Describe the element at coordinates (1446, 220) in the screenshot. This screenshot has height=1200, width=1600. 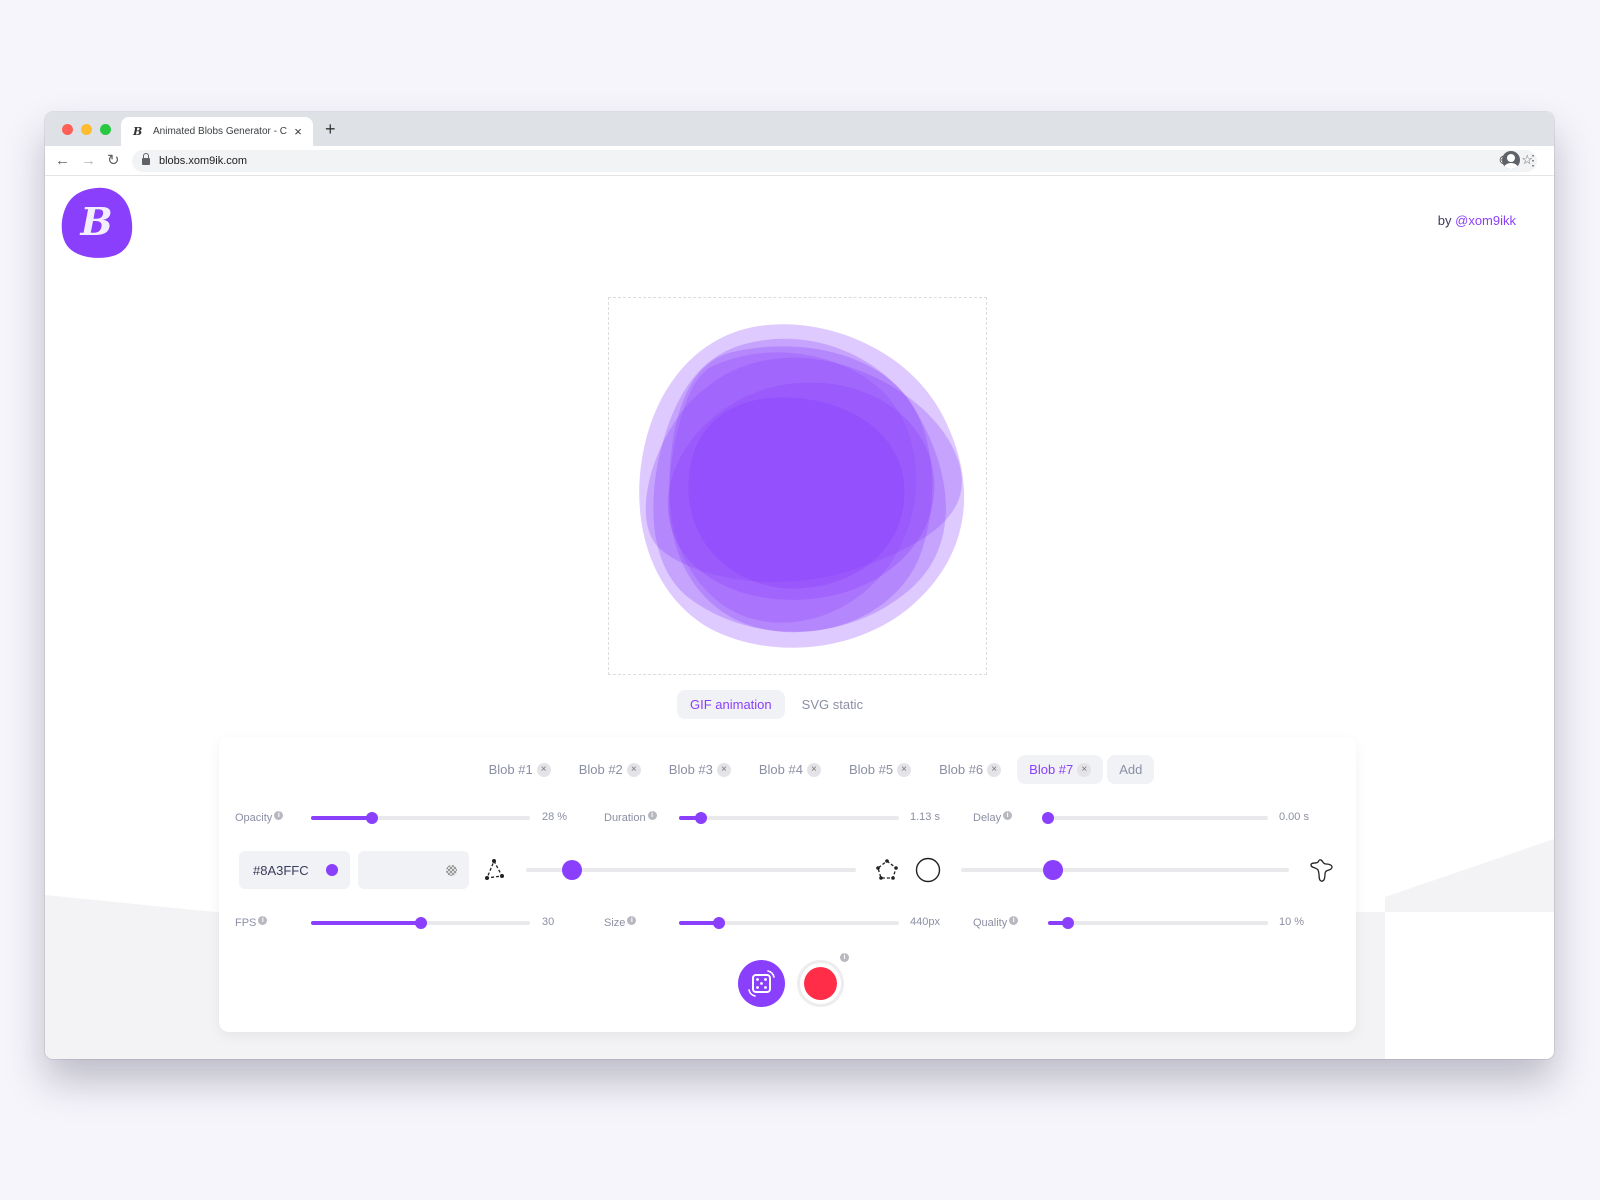
I see `byline-prefix: by` at that location.